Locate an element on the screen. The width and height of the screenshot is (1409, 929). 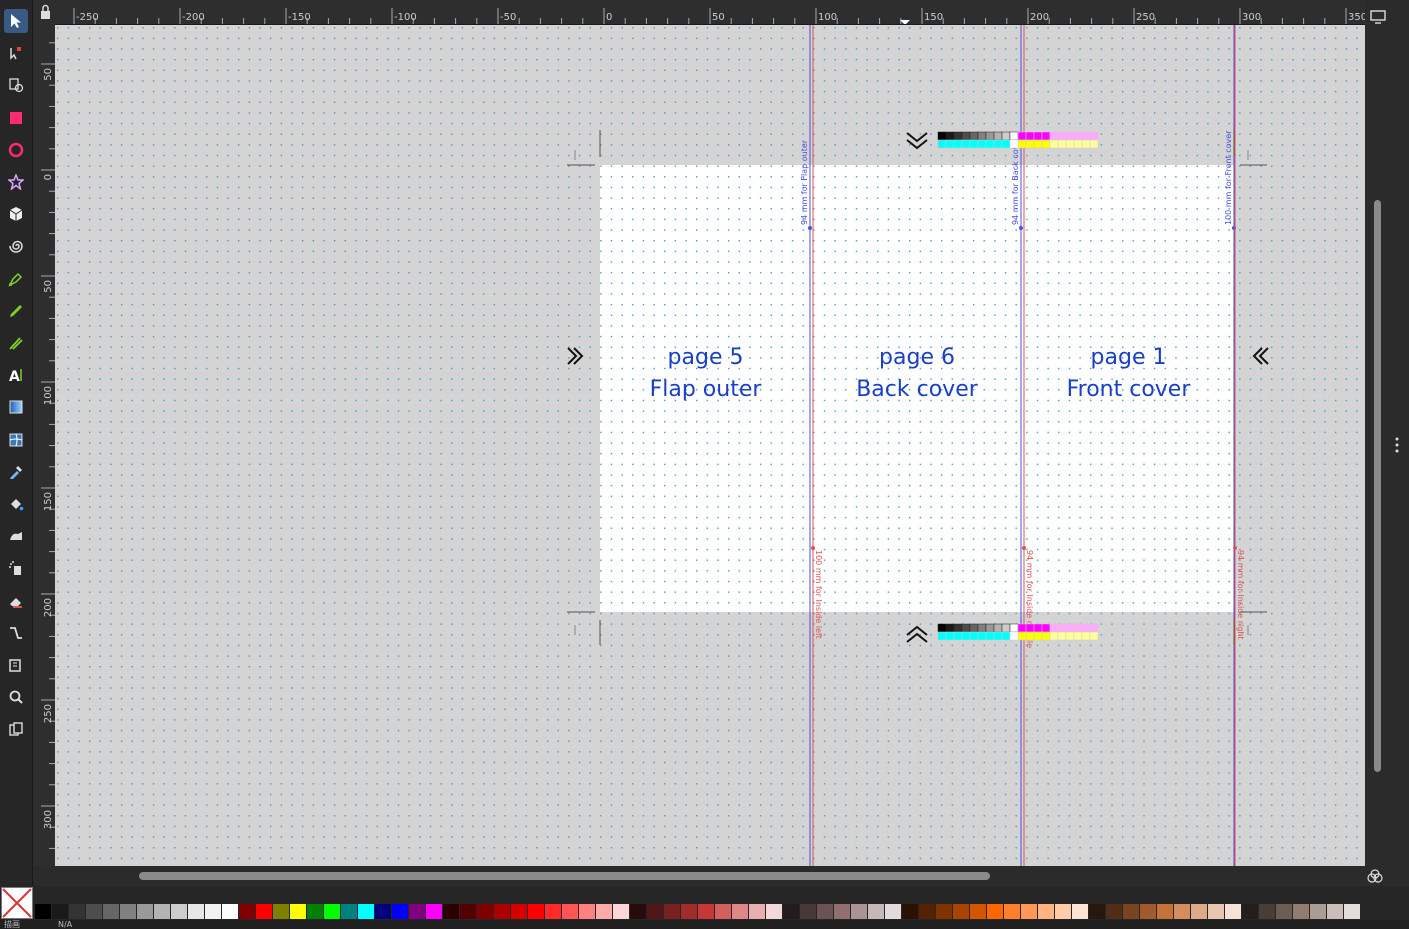
lock-guides-icon is located at coordinates (44, 12).